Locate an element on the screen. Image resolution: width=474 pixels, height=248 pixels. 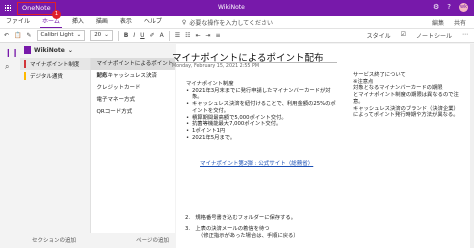
page-item: 電子マネー方式 is located at coordinates (133, 100).